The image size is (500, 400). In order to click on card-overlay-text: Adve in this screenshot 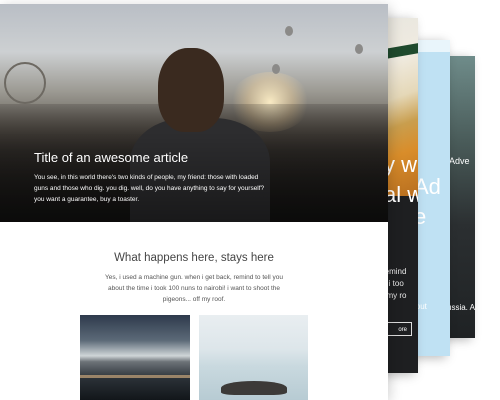, I will do `click(459, 161)`.